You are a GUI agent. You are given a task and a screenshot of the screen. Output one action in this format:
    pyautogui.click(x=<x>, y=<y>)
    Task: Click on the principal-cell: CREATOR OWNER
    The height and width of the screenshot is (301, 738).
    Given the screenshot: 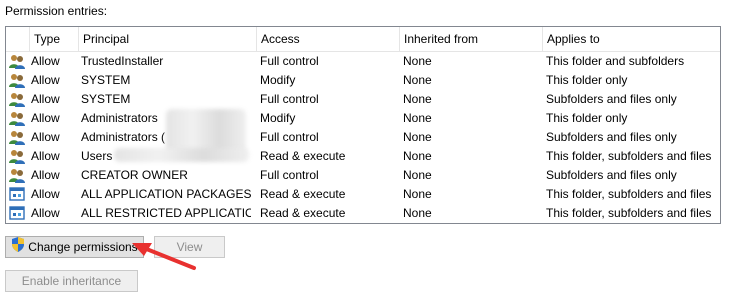 What is the action you would take?
    pyautogui.click(x=134, y=175)
    